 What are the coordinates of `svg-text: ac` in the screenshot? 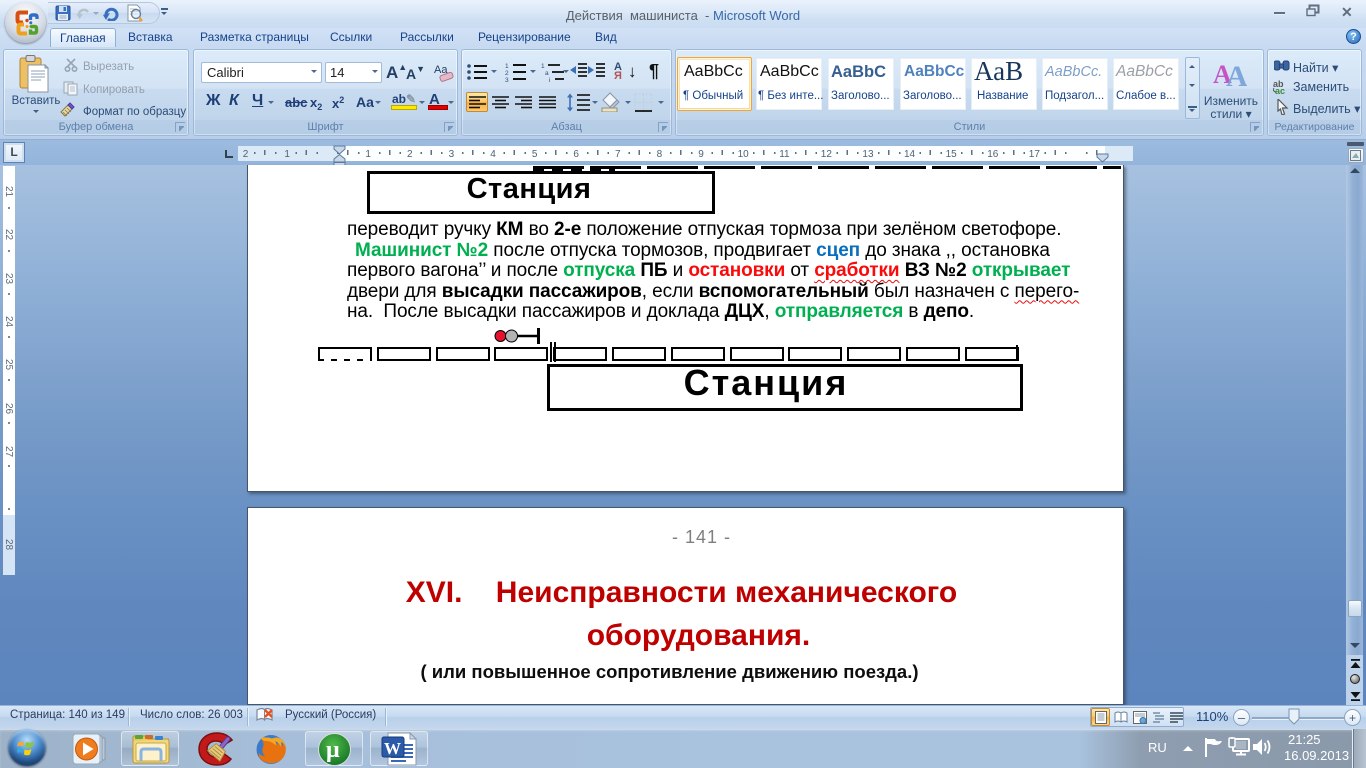 It's located at (1280, 90).